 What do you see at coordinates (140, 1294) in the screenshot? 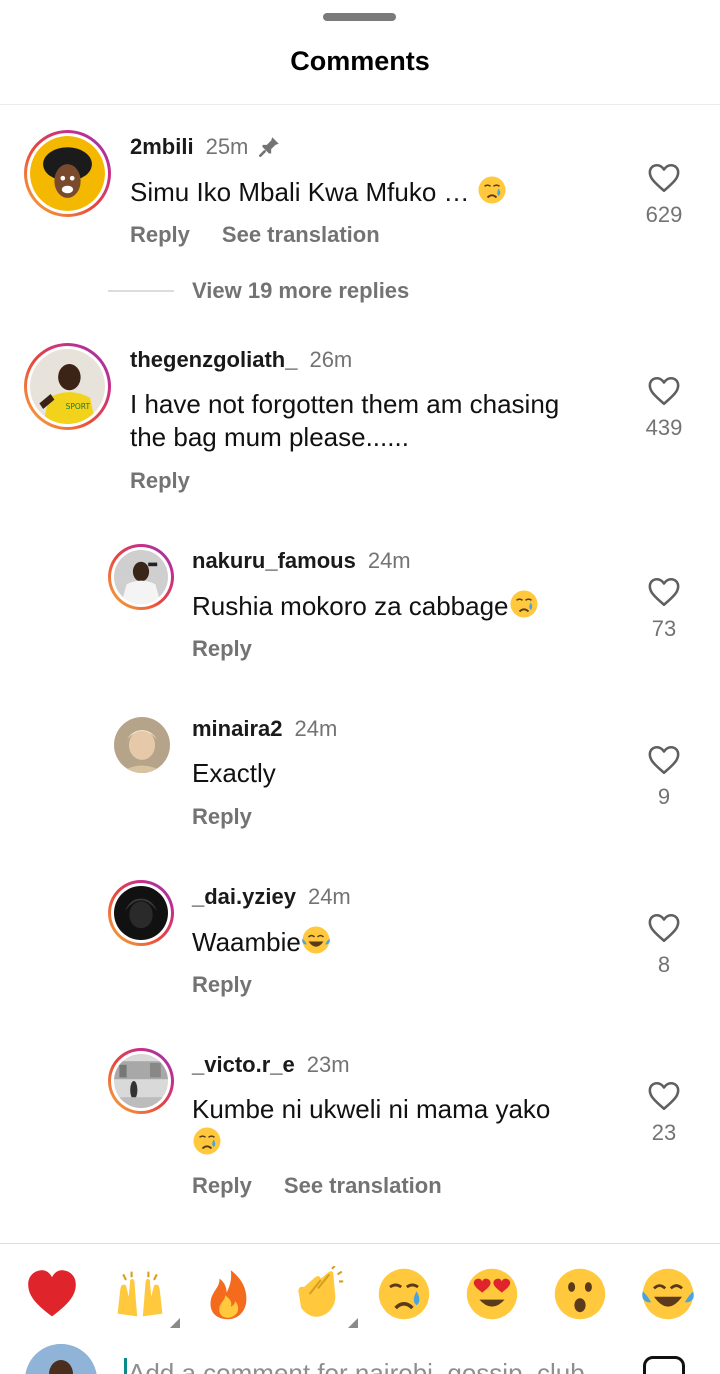
I see `raising-hands-icon` at bounding box center [140, 1294].